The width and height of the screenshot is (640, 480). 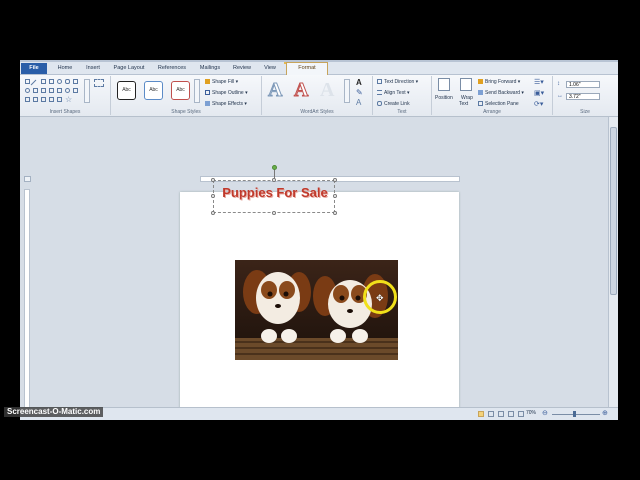 I want to click on send-backward-button: Send Backward ▾, so click(x=501, y=93).